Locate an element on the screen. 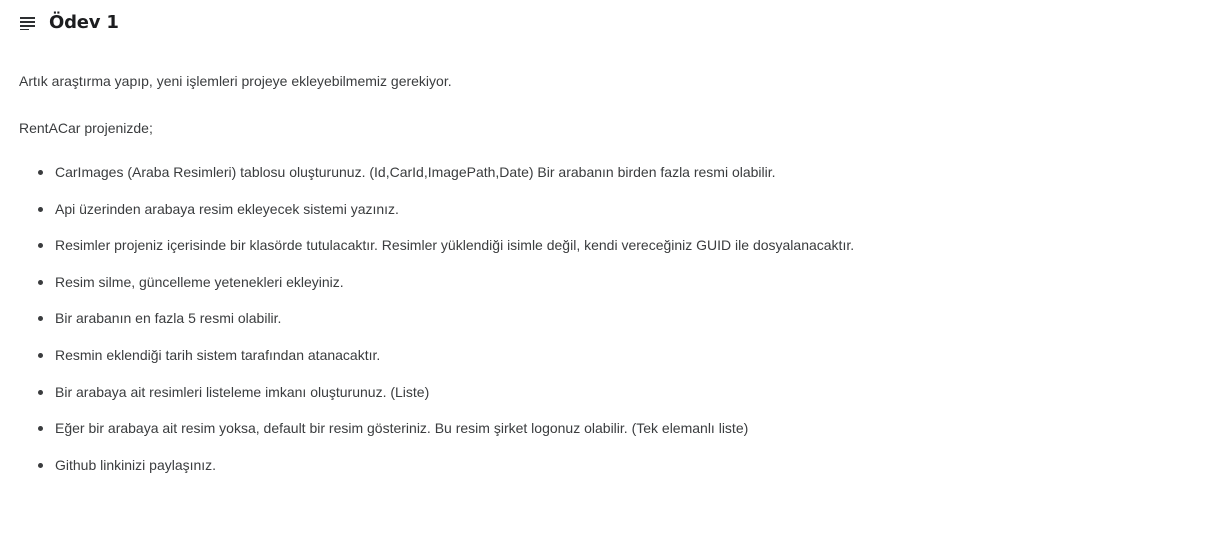 The height and width of the screenshot is (548, 1216). menu-lines-icon is located at coordinates (28, 23).